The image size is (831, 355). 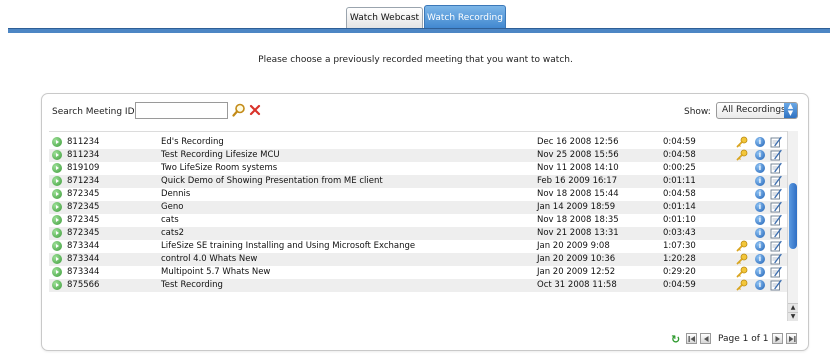 What do you see at coordinates (239, 110) in the screenshot?
I see `search-icon` at bounding box center [239, 110].